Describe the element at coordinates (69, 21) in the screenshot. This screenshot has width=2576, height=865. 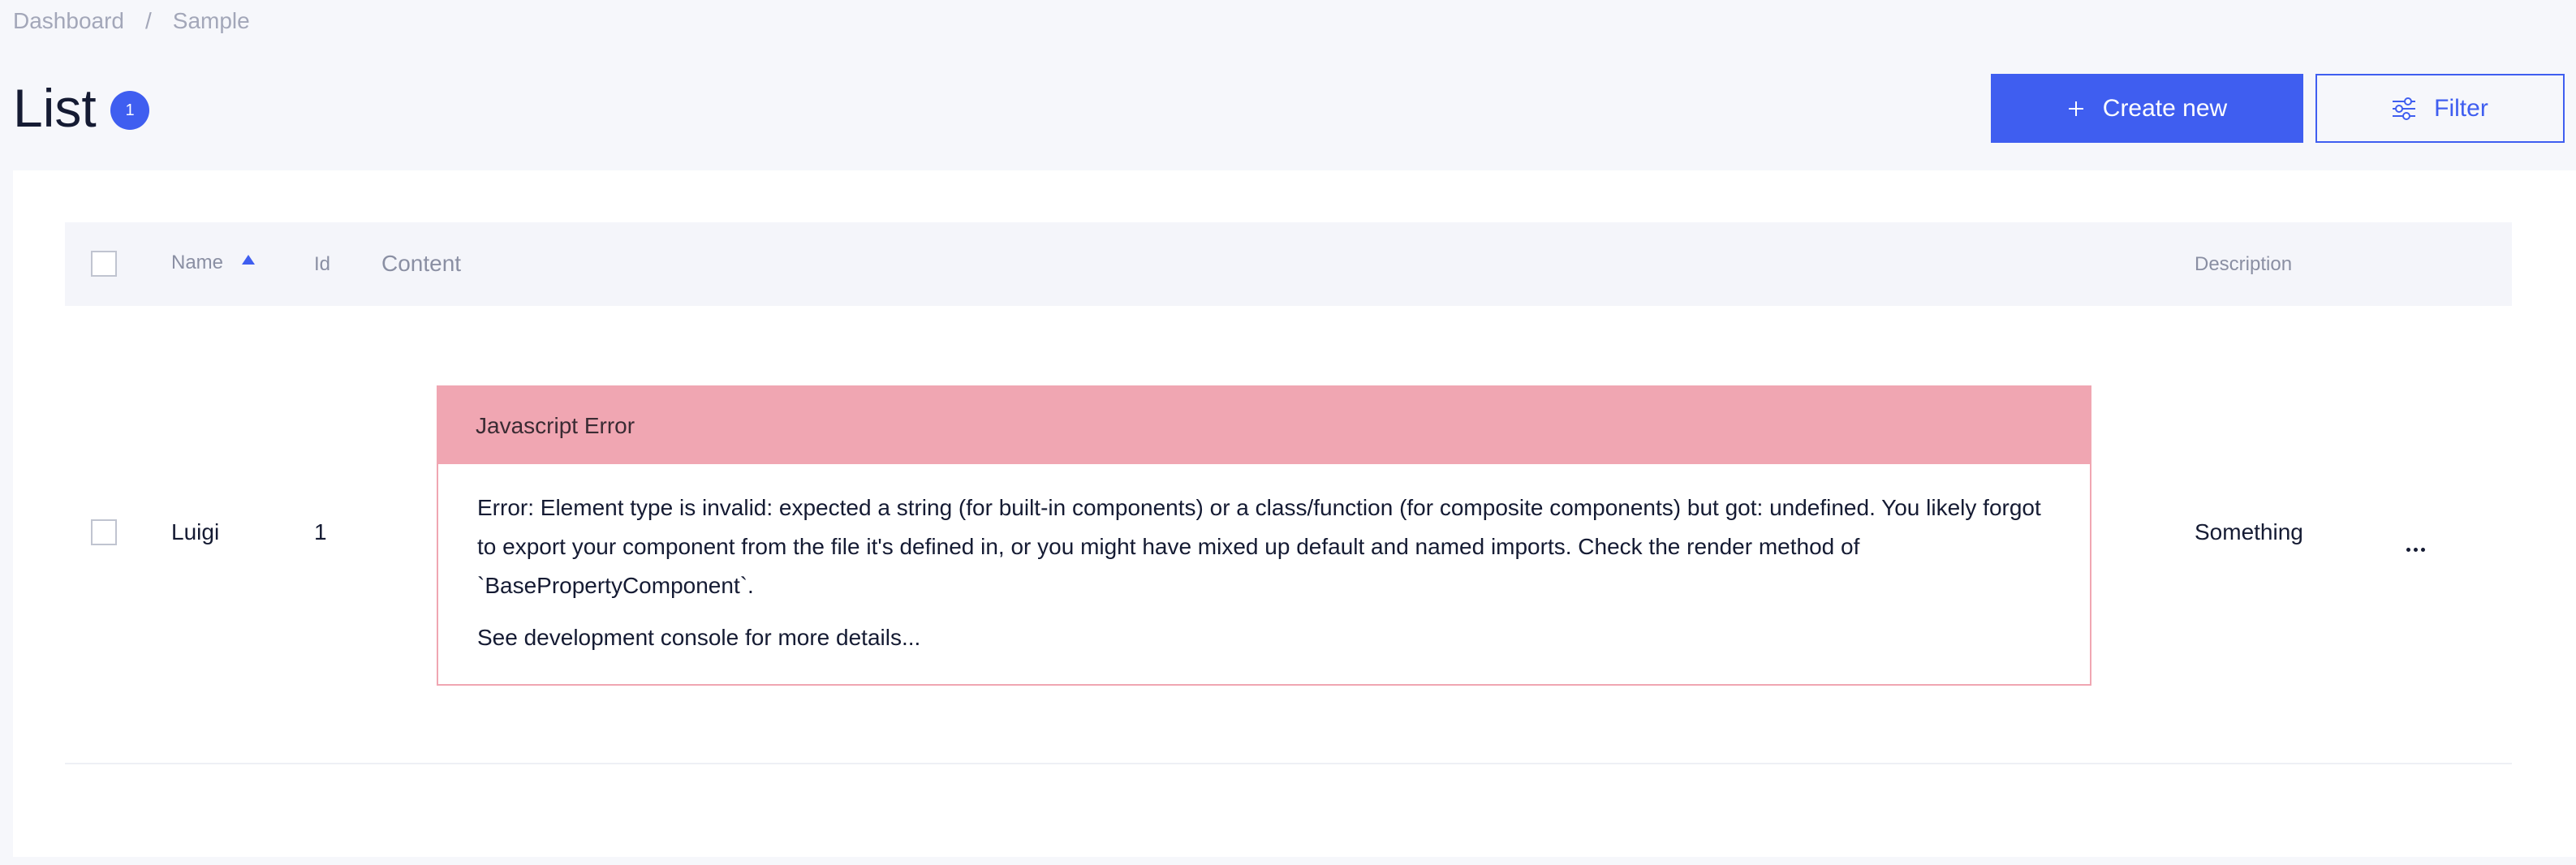
I see `breadcrumb-link-dashboard: Dashboard` at that location.